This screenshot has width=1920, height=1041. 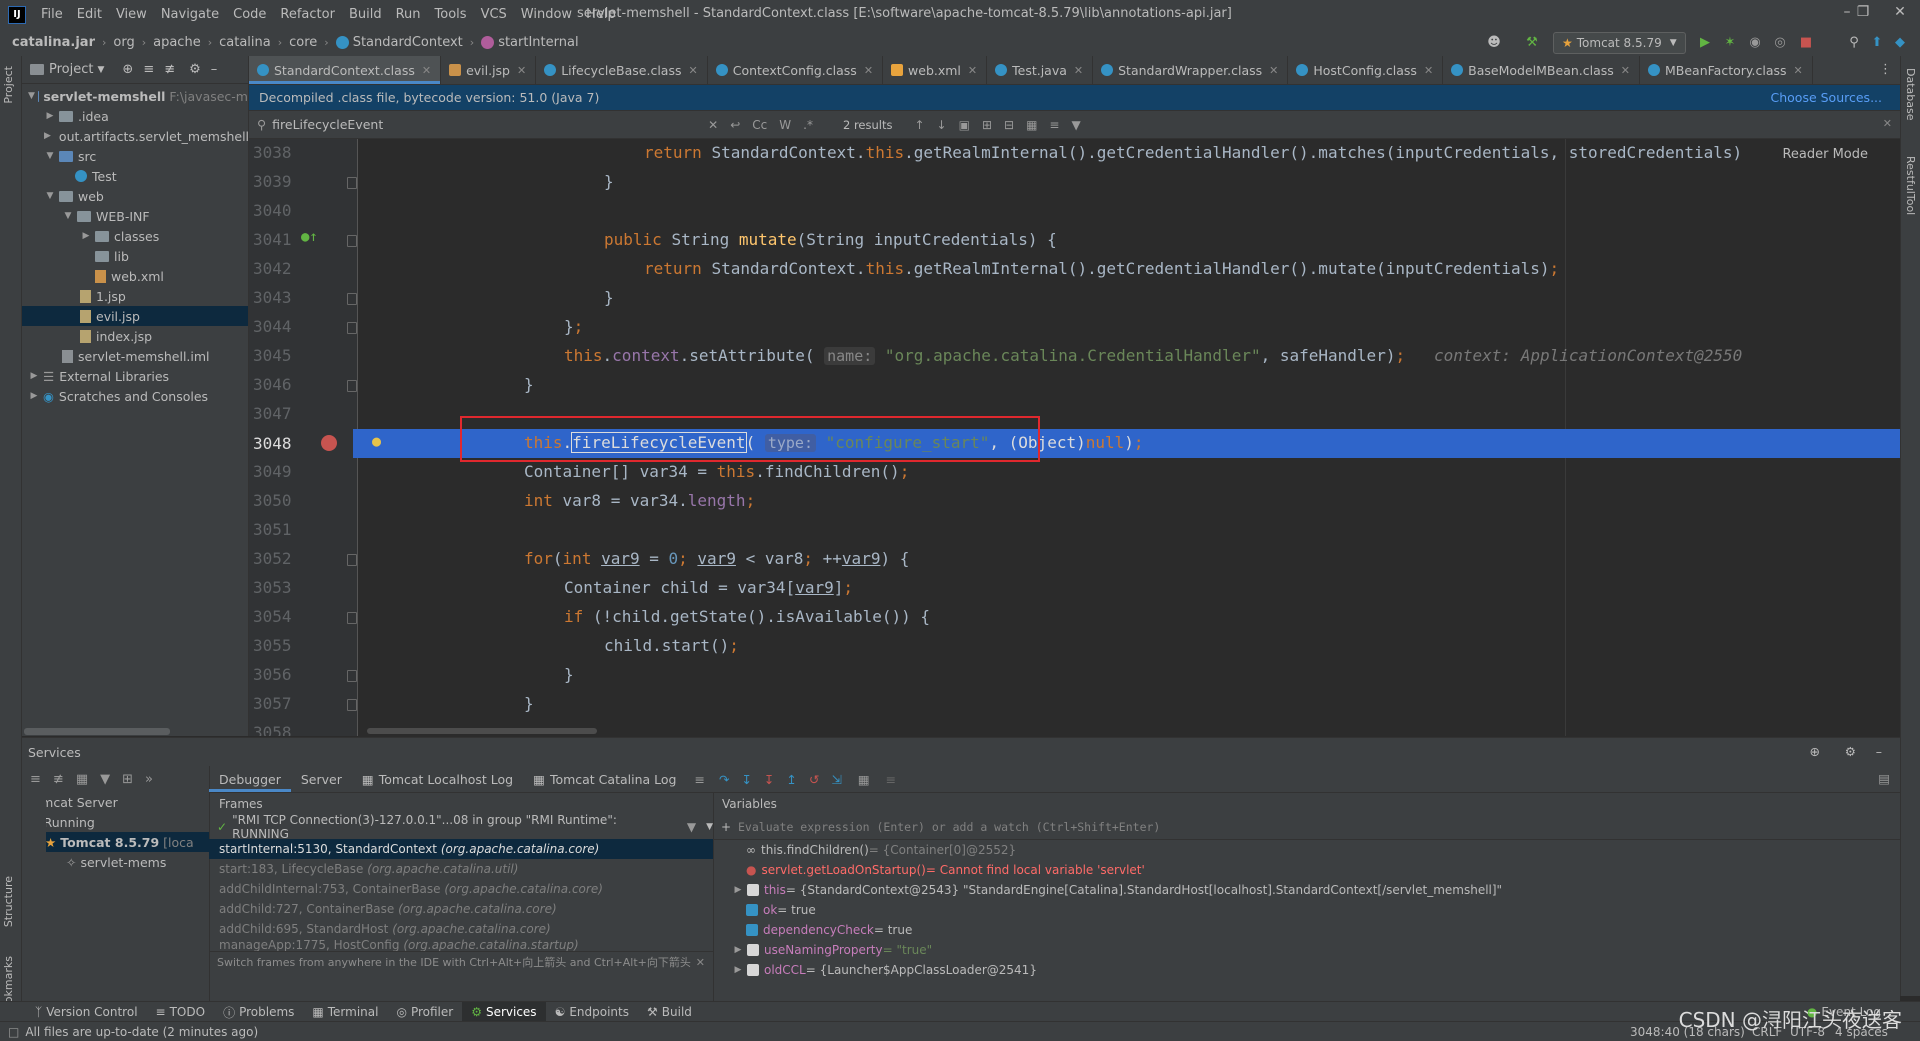 What do you see at coordinates (785, 125) in the screenshot?
I see `whole-words-toggle: W` at bounding box center [785, 125].